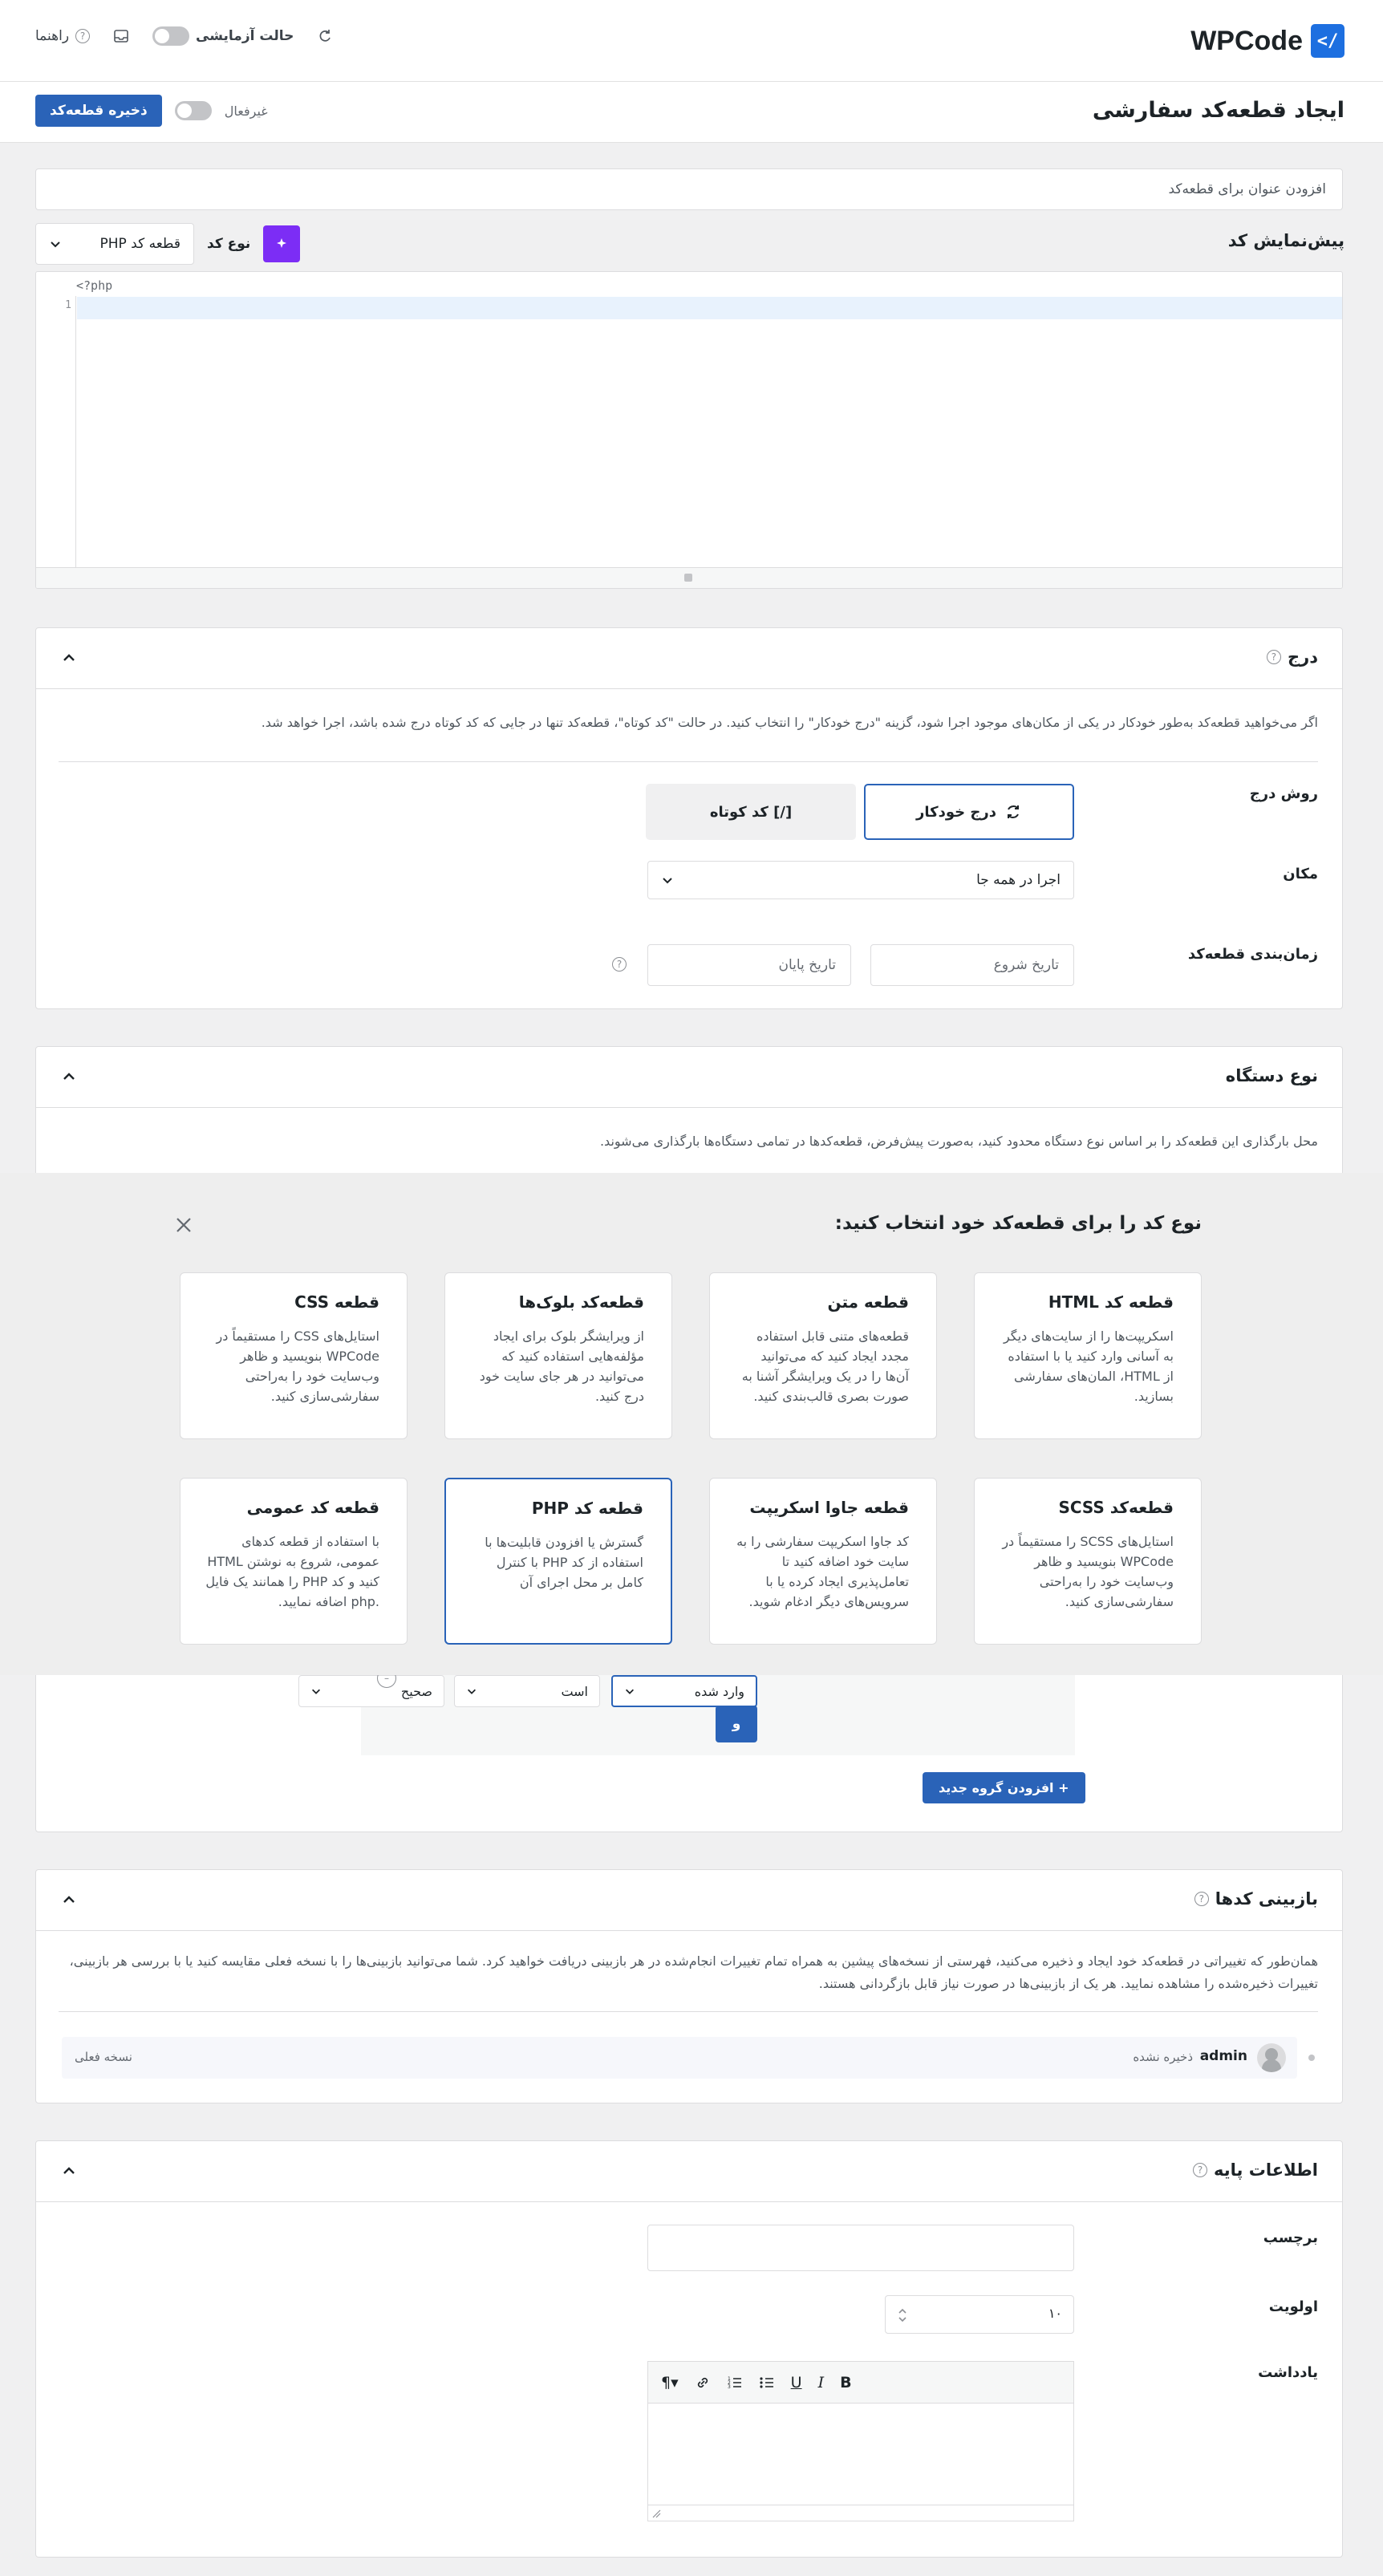 Image resolution: width=1383 pixels, height=2576 pixels. What do you see at coordinates (574, 1691) in the screenshot?
I see `condition-select-2-value: است` at bounding box center [574, 1691].